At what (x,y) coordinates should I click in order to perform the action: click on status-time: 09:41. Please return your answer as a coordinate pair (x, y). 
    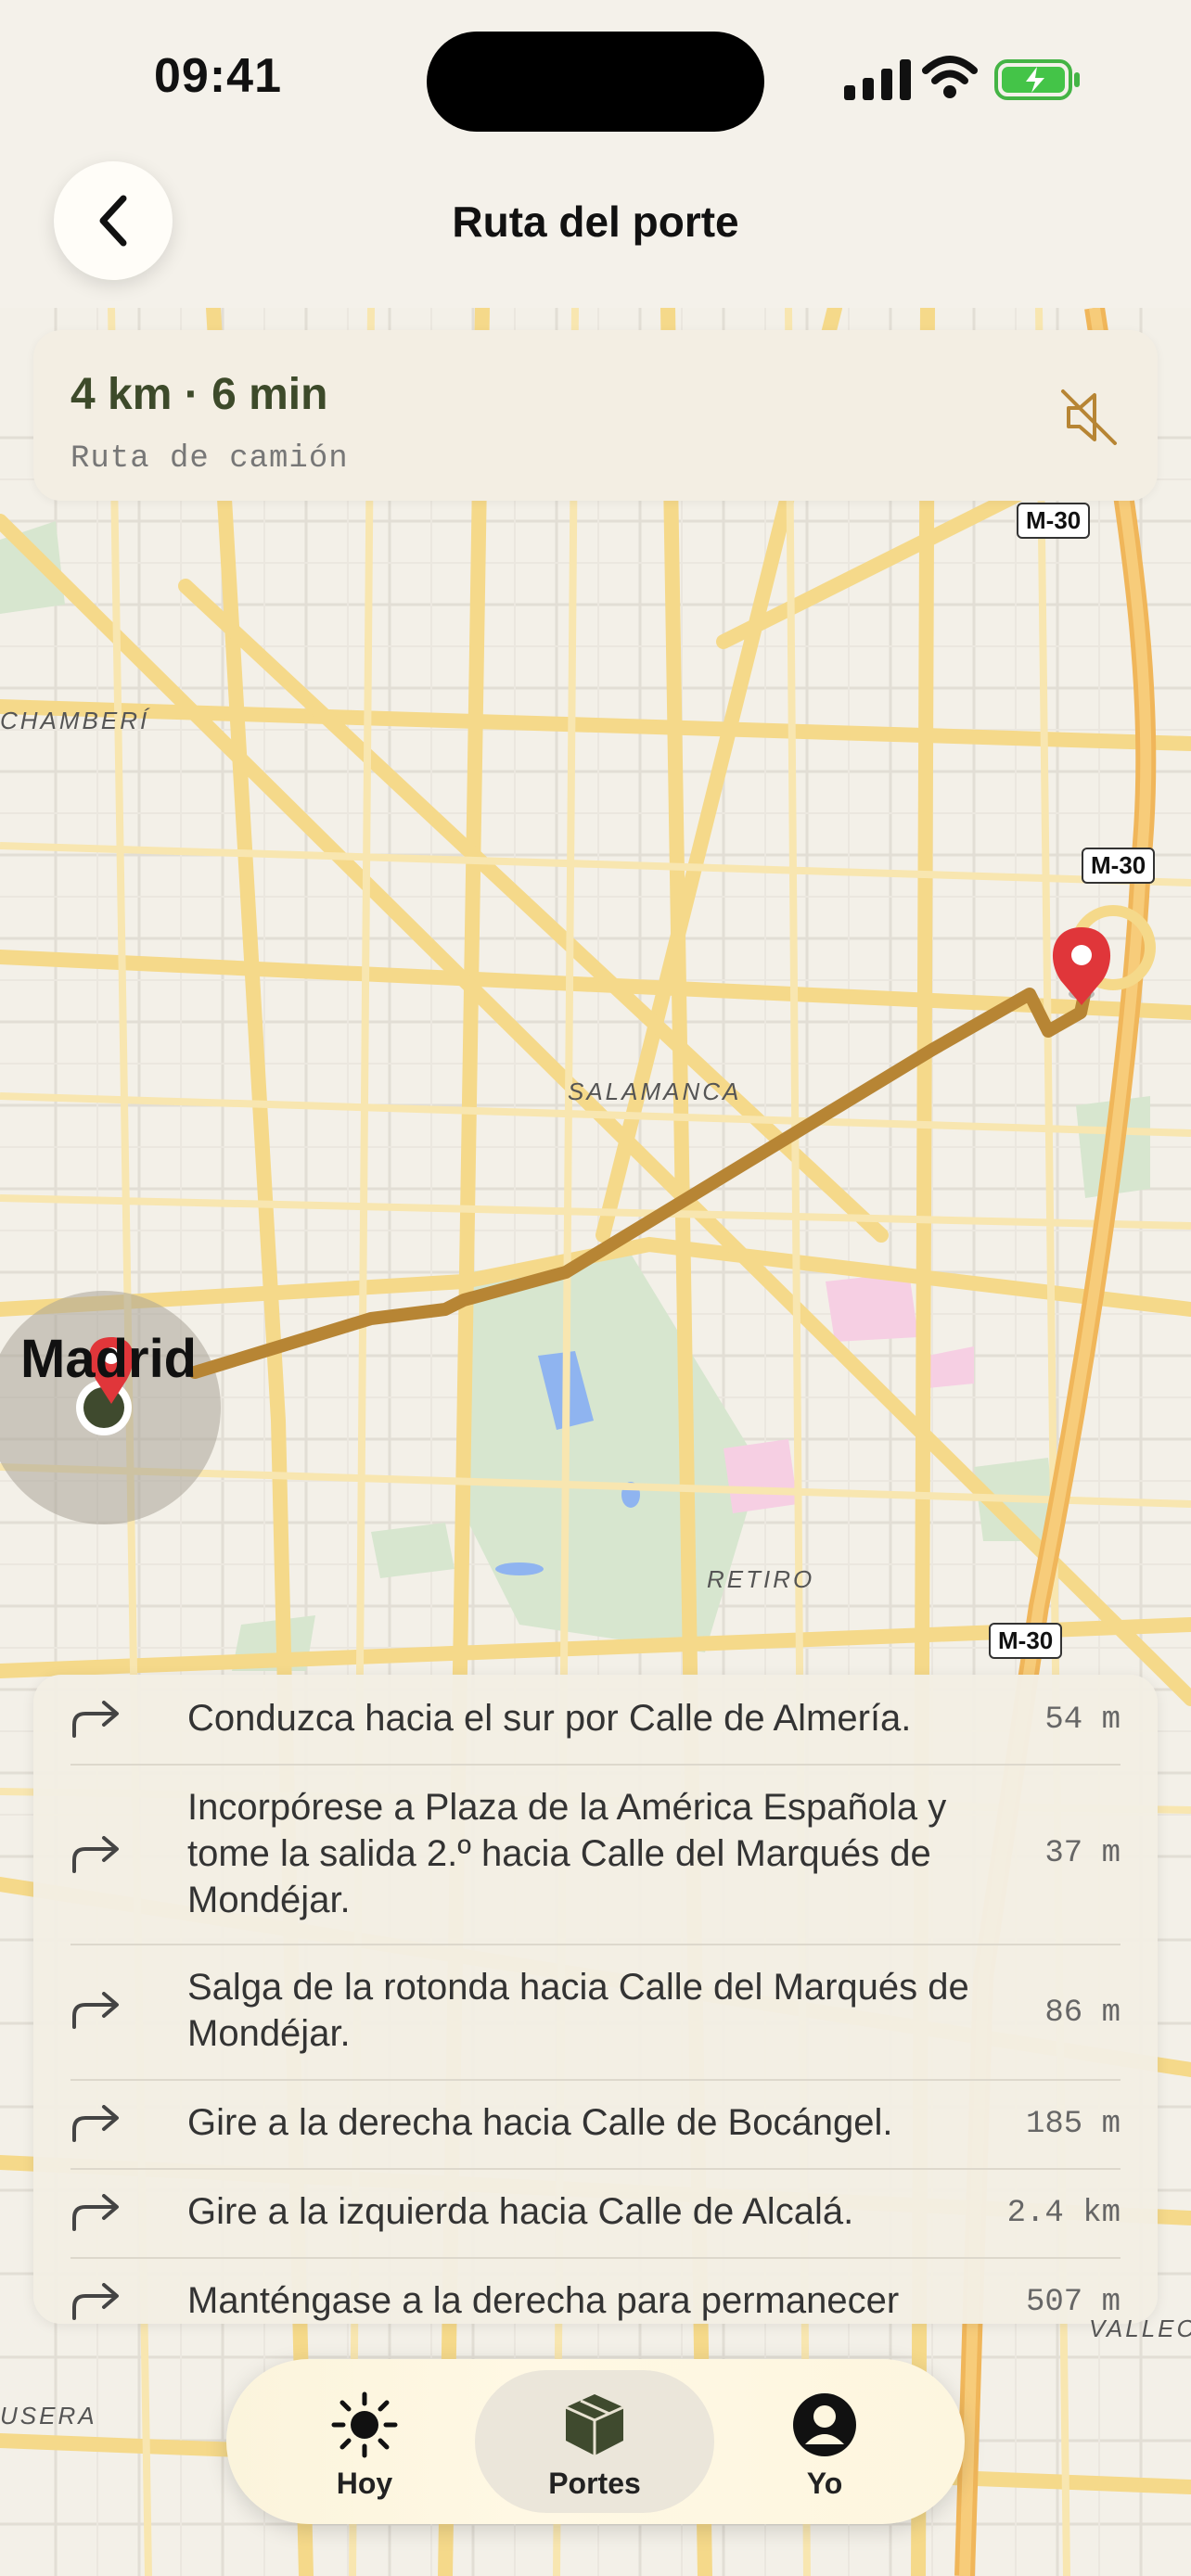
    Looking at the image, I should click on (218, 76).